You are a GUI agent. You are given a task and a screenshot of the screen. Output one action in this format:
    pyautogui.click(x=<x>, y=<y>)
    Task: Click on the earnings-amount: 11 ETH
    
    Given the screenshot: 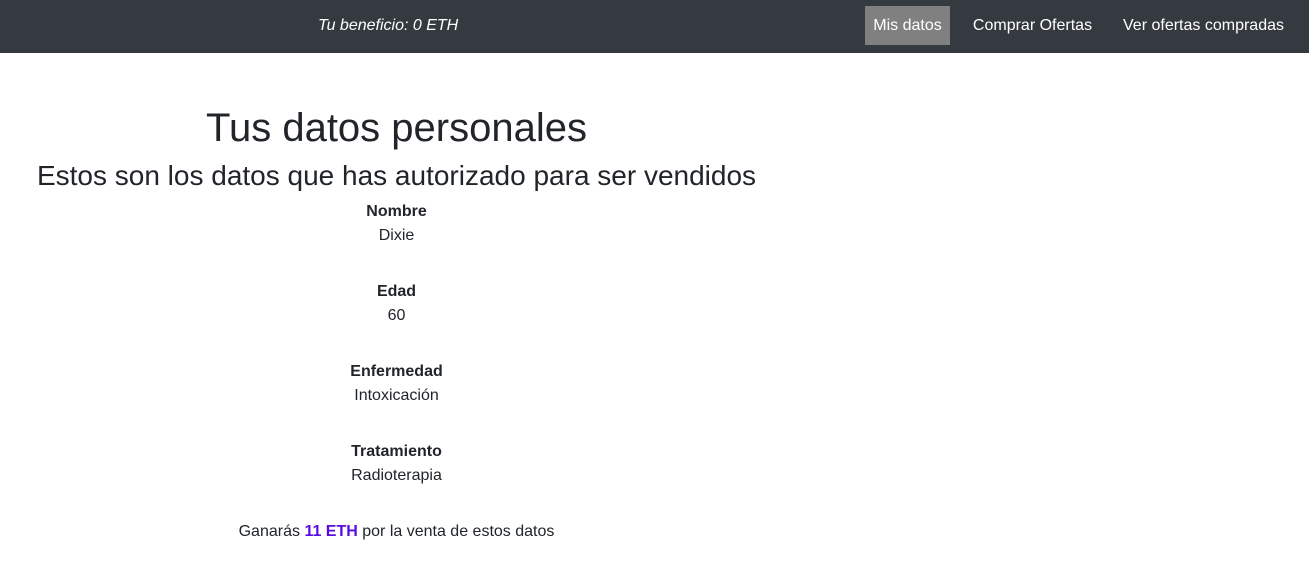 What is the action you would take?
    pyautogui.click(x=331, y=531)
    